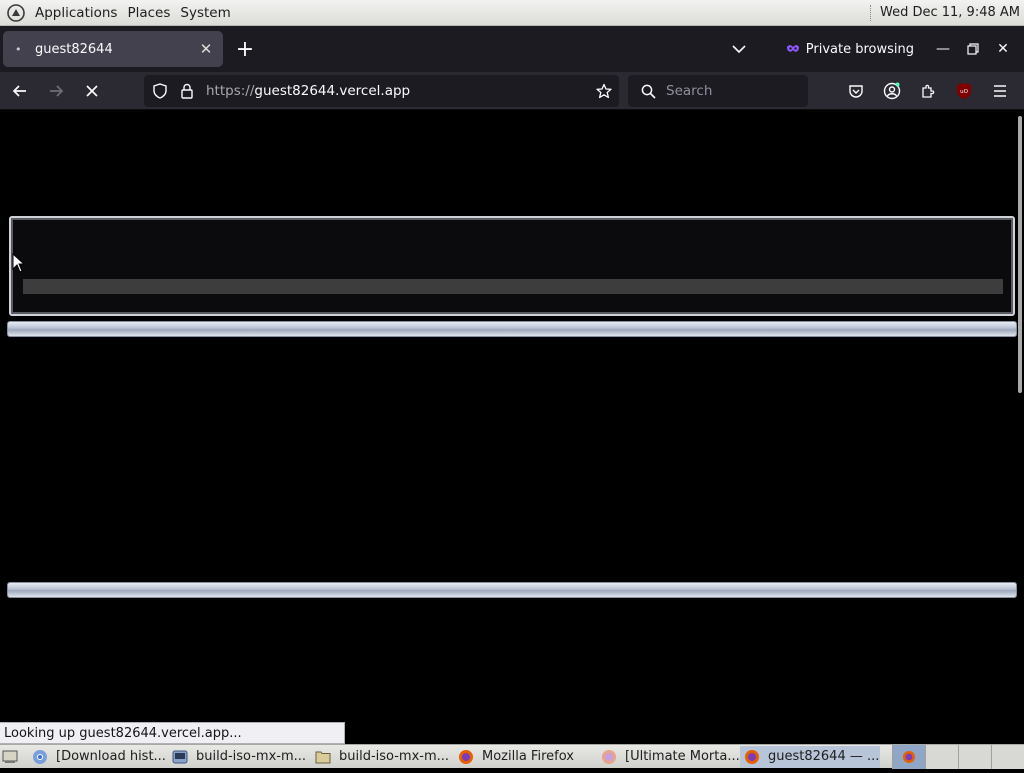  I want to click on account-icon, so click(892, 91).